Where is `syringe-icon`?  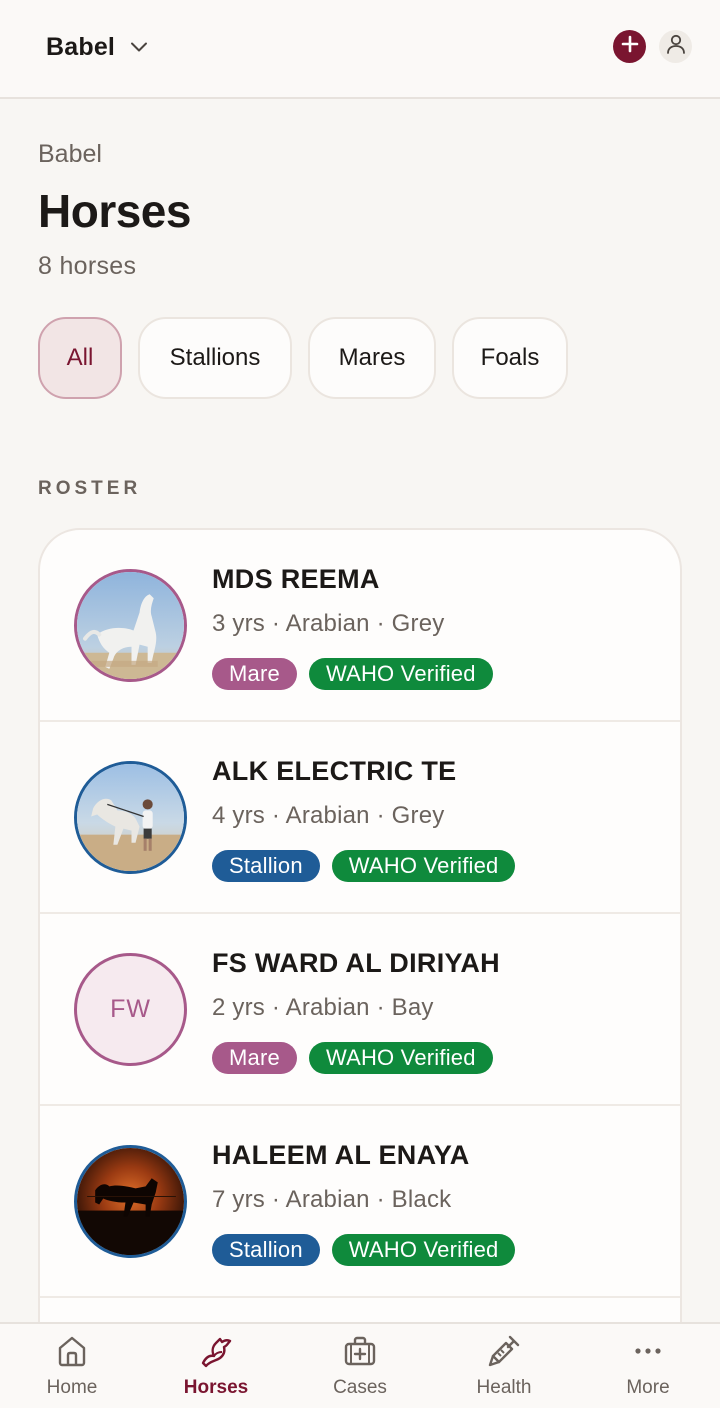 syringe-icon is located at coordinates (504, 1351).